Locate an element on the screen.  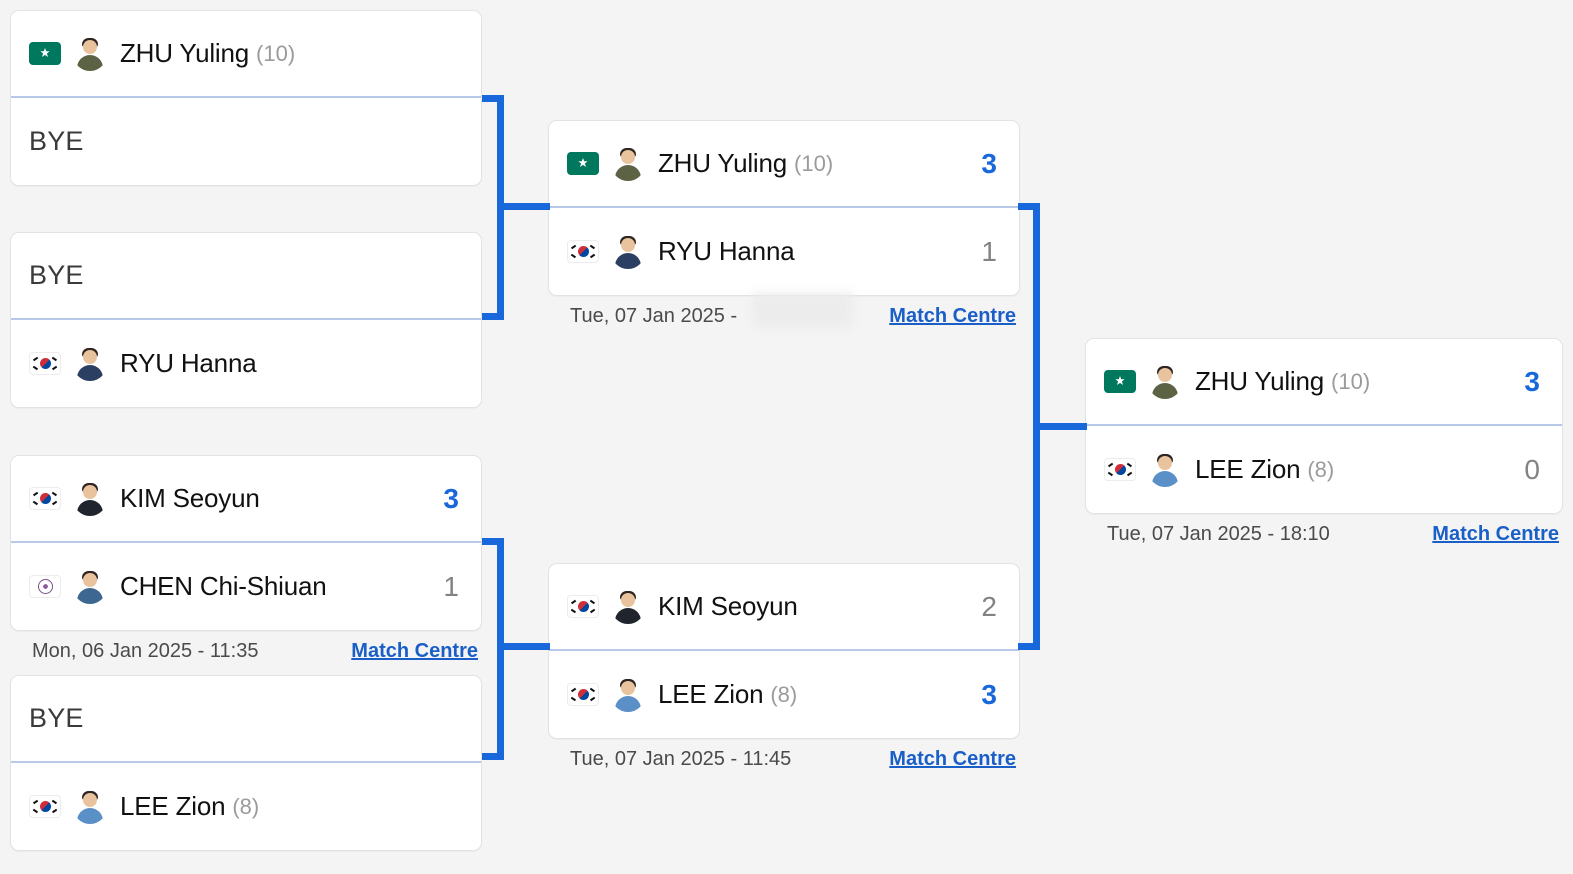
connector-to-final is located at coordinates (1060, 426).